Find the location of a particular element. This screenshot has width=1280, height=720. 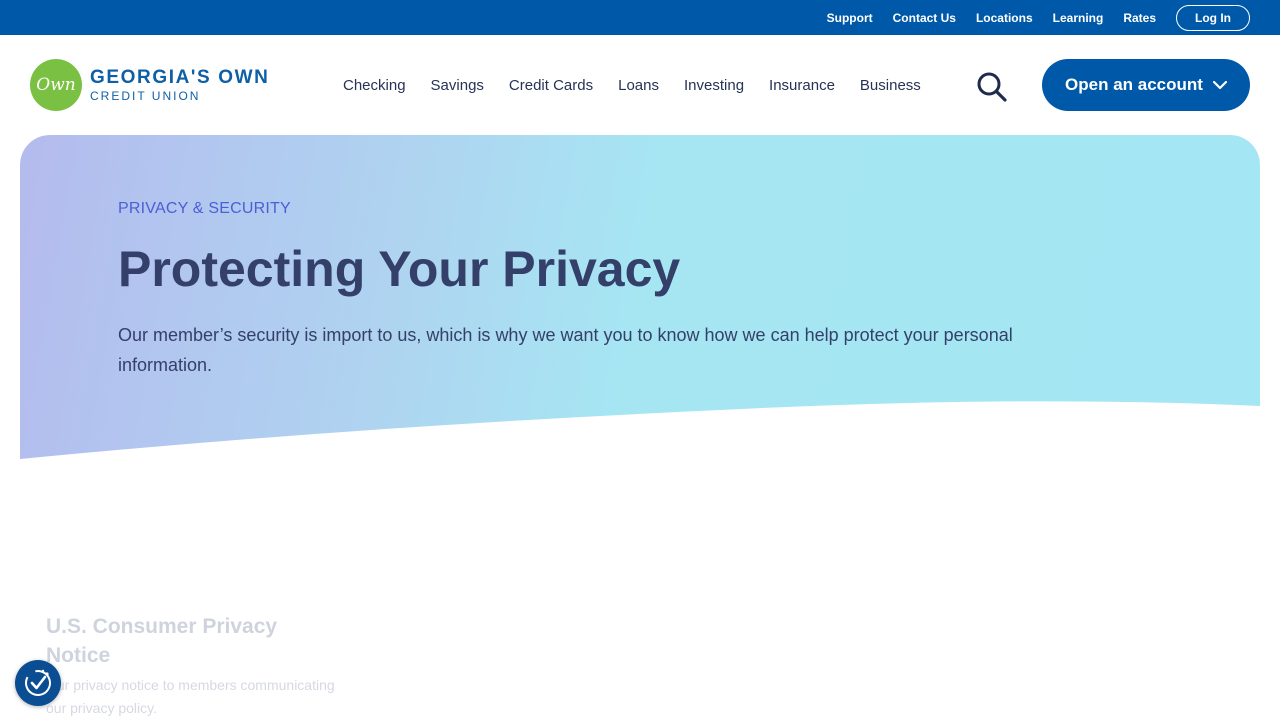

nav-item-checking: Checking is located at coordinates (374, 85).